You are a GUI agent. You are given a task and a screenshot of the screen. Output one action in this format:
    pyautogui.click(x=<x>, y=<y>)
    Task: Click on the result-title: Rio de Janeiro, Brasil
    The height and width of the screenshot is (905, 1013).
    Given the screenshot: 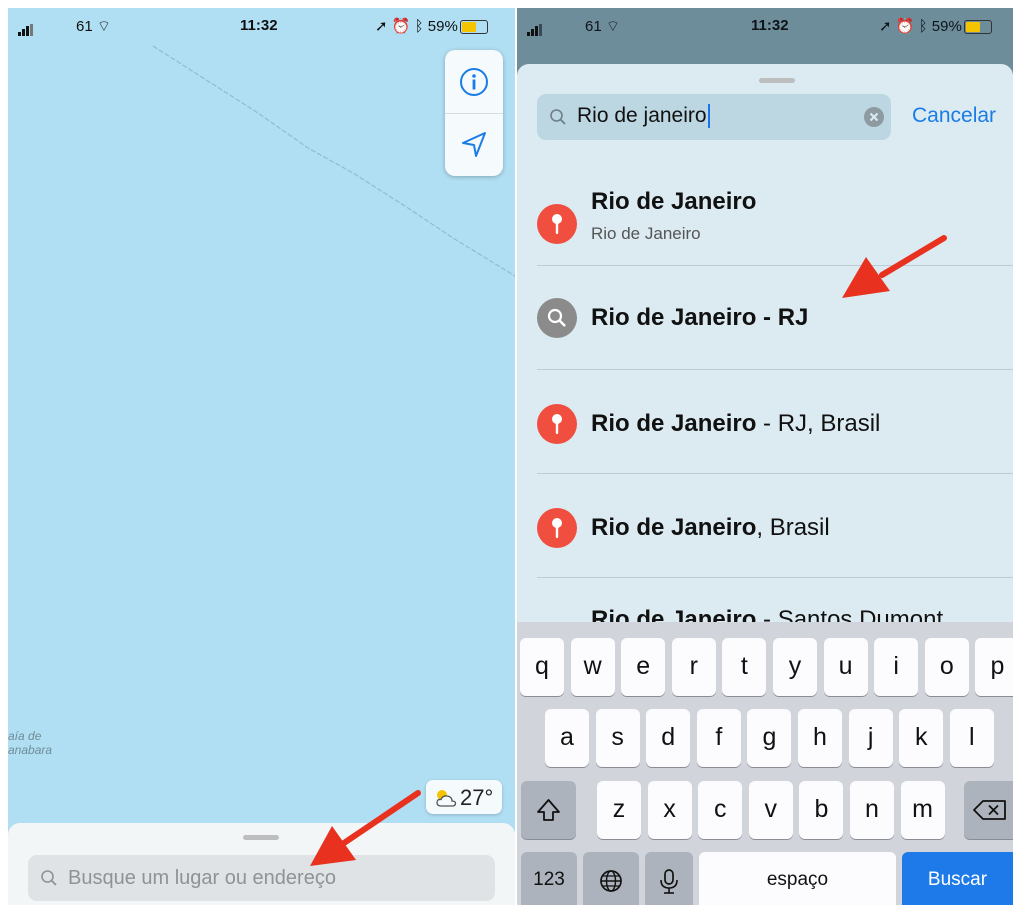 What is the action you would take?
    pyautogui.click(x=710, y=527)
    